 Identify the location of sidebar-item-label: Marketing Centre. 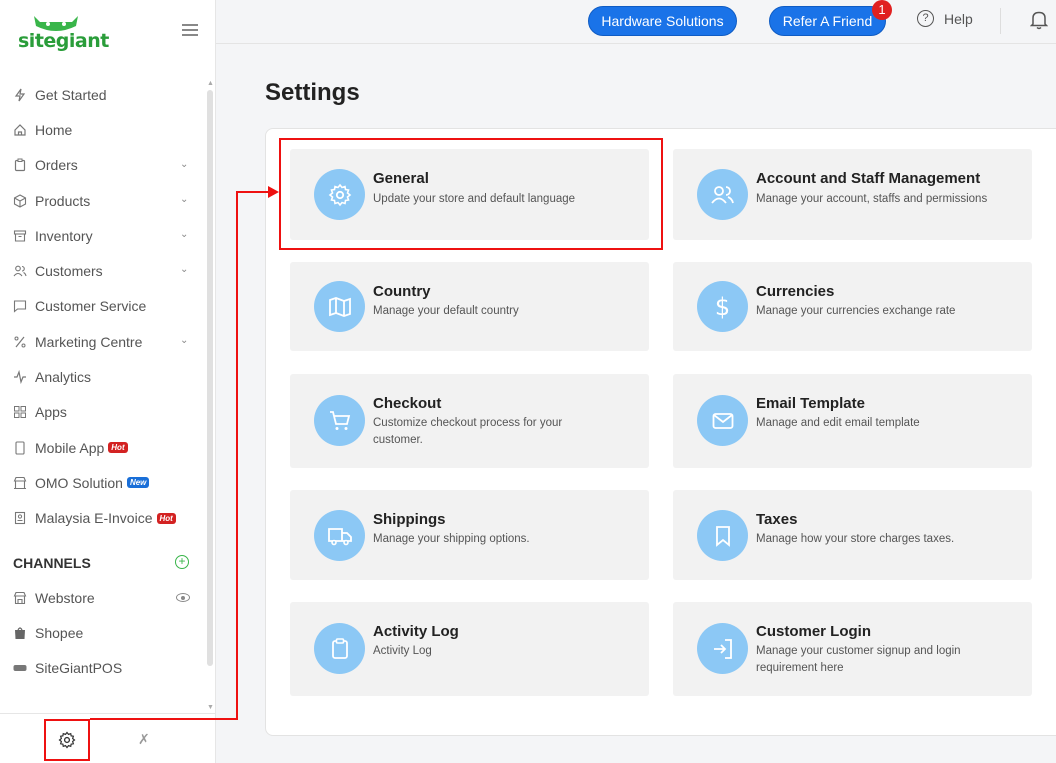
(89, 341).